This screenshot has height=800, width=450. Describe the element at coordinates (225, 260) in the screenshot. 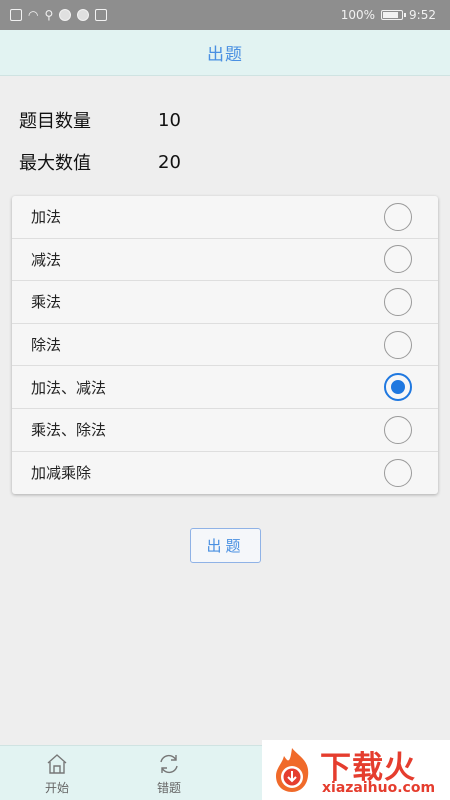

I see `option-subtraction: 减法` at that location.